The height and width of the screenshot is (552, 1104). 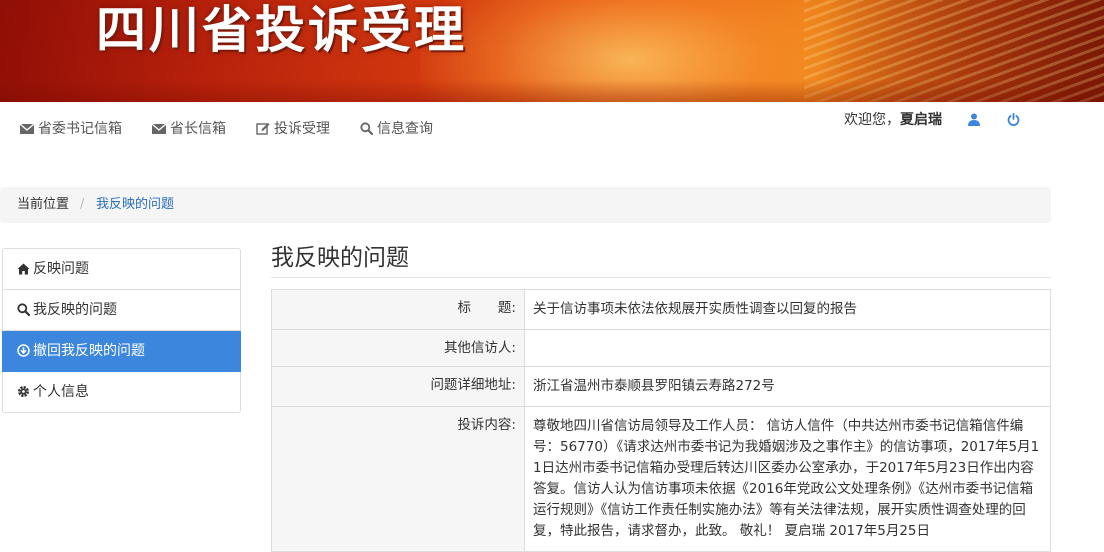 I want to click on table-row: 问题详细地址: 浙江省温州市泰顺县罗阳镇云寿路272号, so click(x=661, y=386).